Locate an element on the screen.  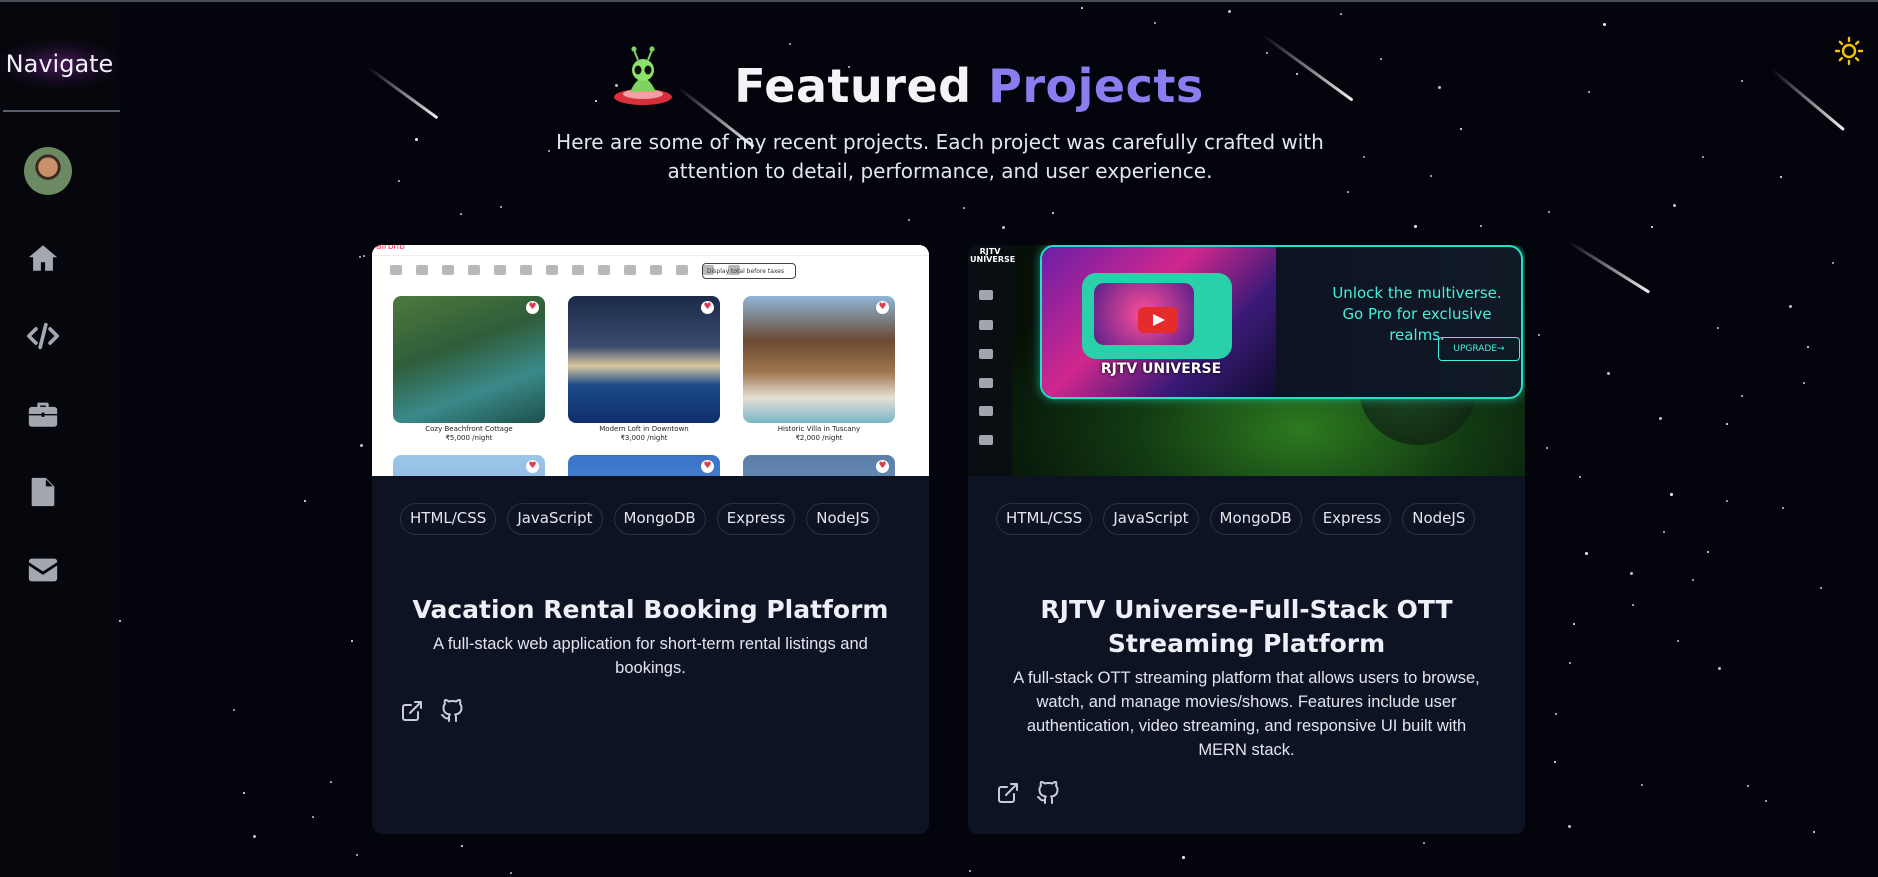
thumb-brand: RJTV UNIVERSE is located at coordinates (993, 255).